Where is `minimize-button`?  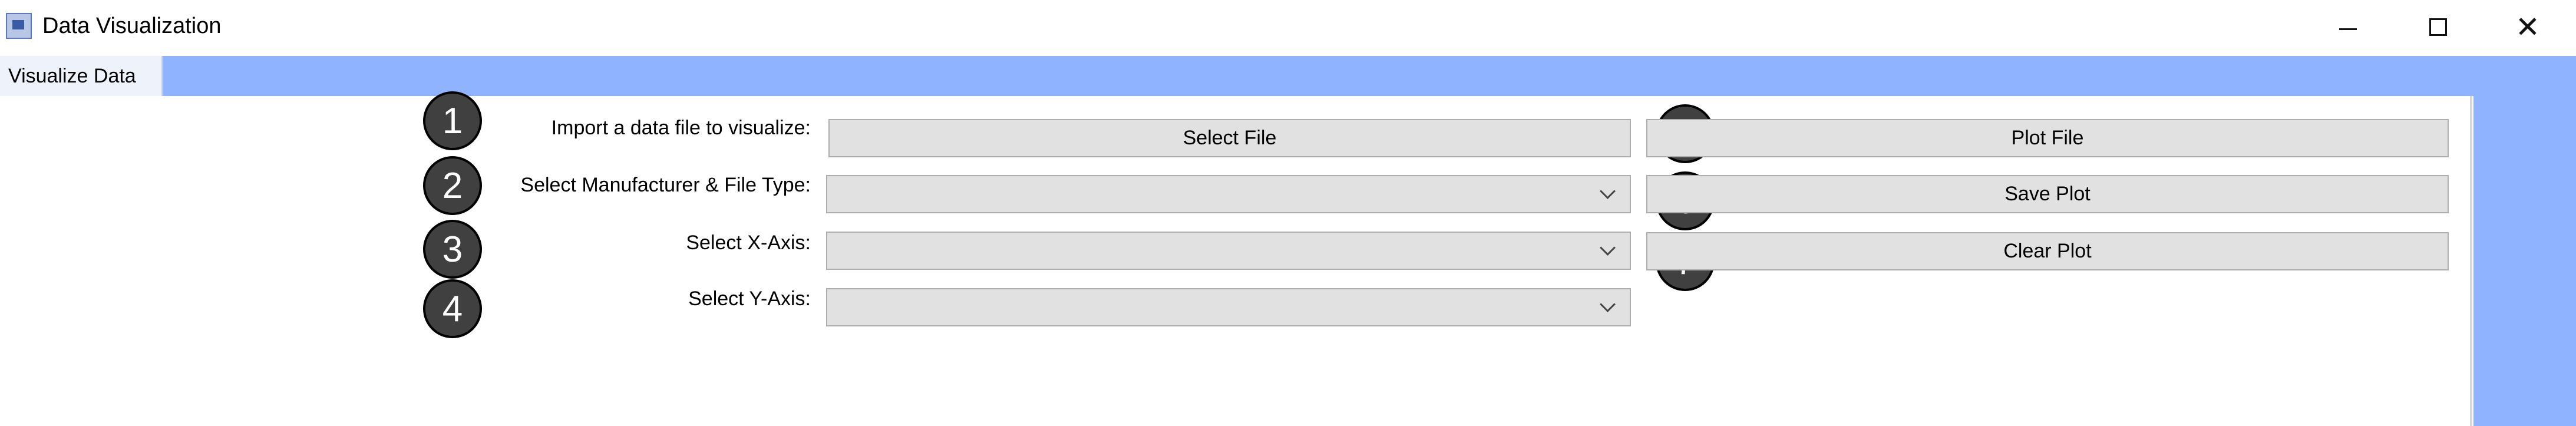
minimize-button is located at coordinates (2348, 27).